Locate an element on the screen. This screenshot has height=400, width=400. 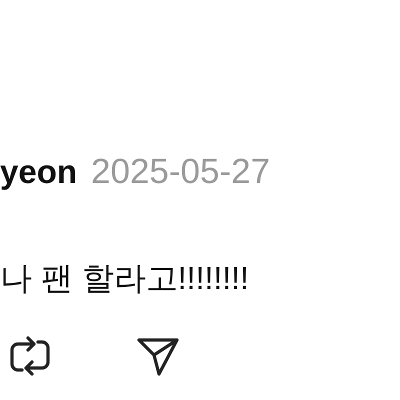
post-date: 2025-05-27 is located at coordinates (180, 172).